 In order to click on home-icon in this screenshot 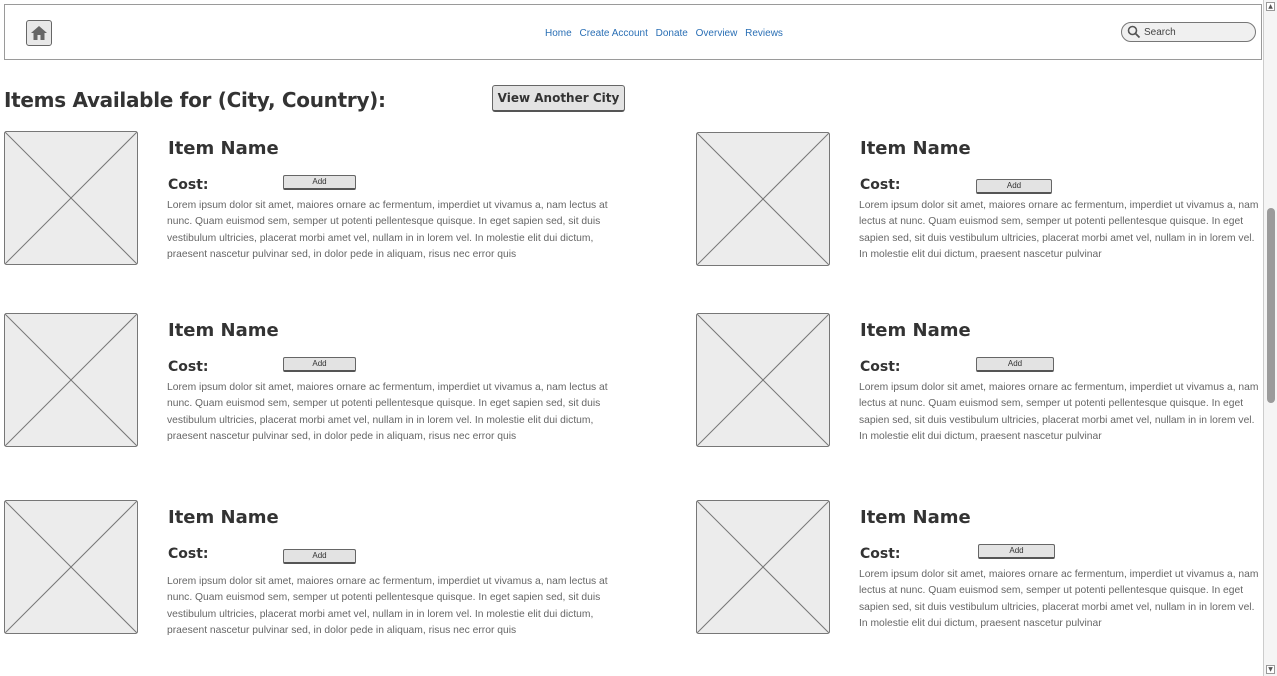, I will do `click(39, 33)`.